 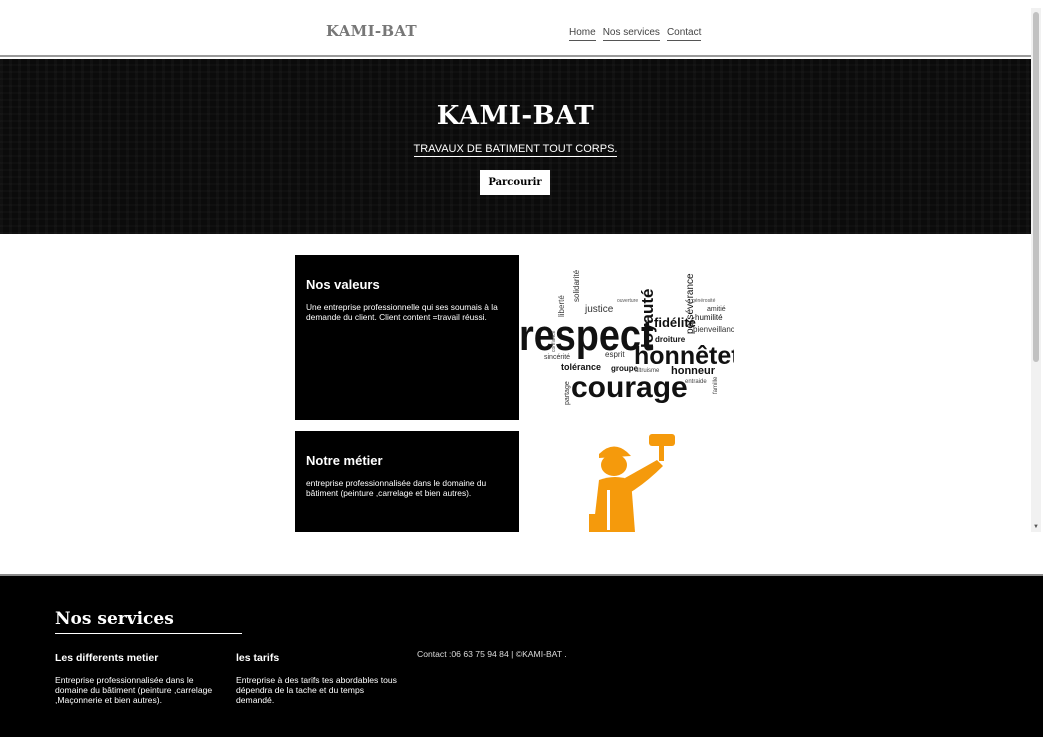 I want to click on hero-subtitle-text: TRAVAUX DE BATIMENT TOUT CORPS., so click(x=515, y=150).